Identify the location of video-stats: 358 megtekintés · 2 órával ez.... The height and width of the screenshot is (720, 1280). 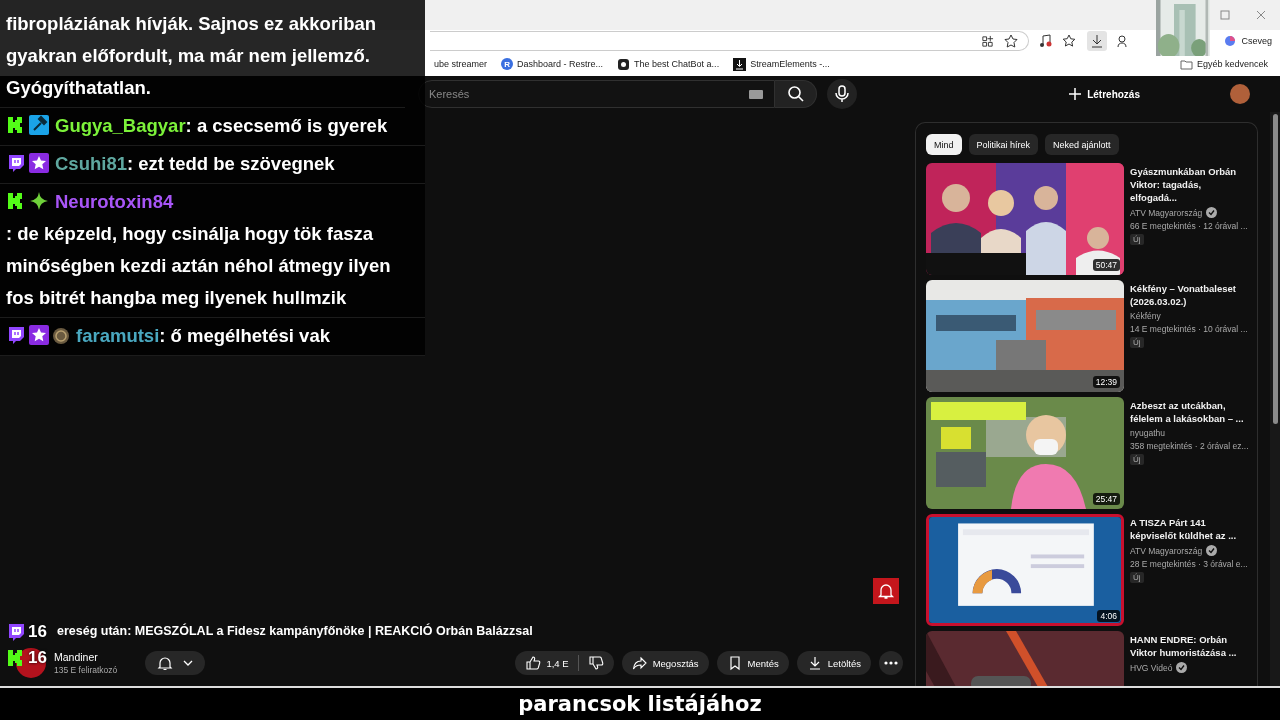
(1189, 446).